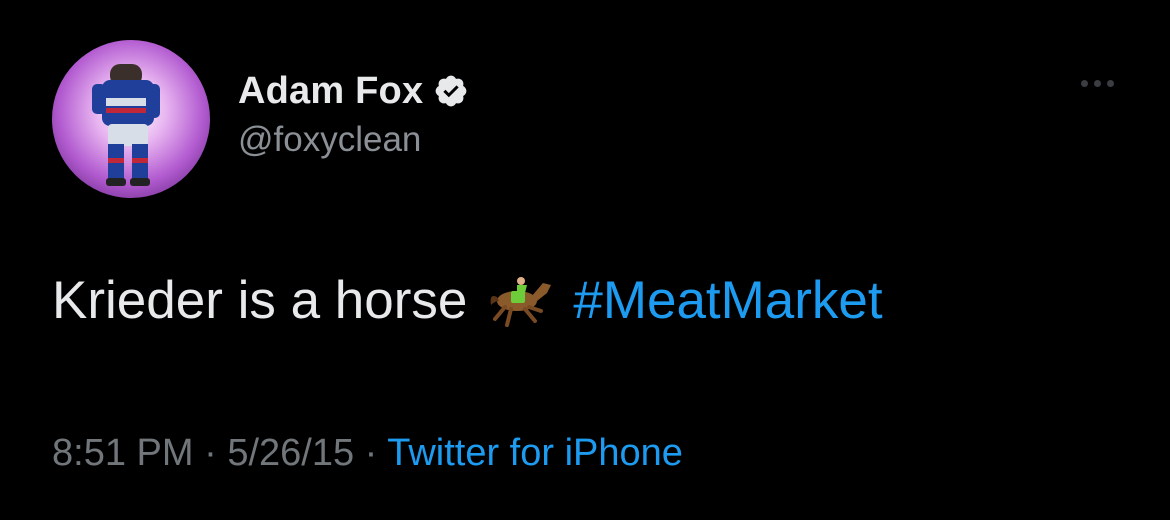  What do you see at coordinates (123, 453) in the screenshot?
I see `tweet-time: 8:51 PM` at bounding box center [123, 453].